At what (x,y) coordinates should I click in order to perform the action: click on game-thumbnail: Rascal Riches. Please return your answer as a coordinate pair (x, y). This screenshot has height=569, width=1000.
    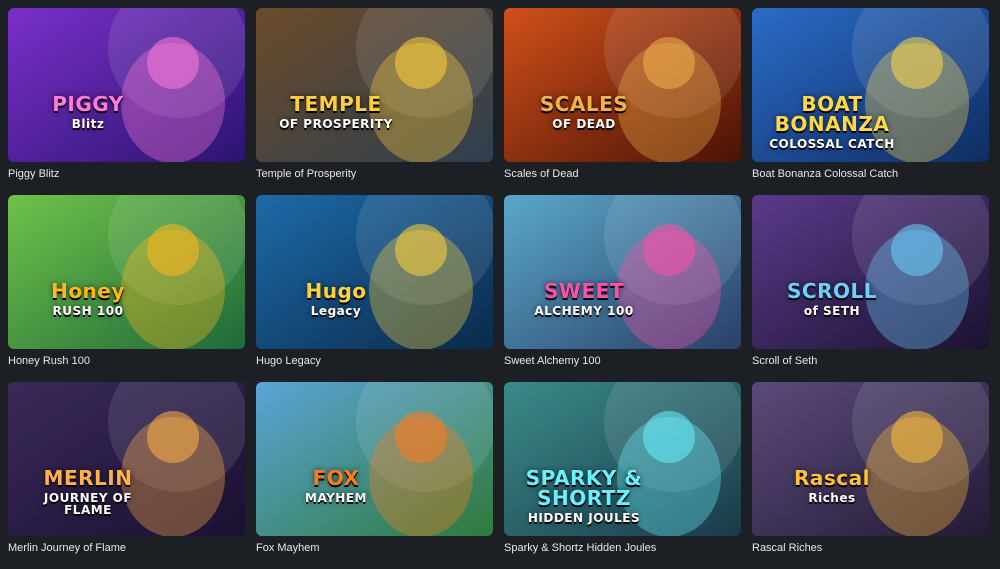
    Looking at the image, I should click on (870, 459).